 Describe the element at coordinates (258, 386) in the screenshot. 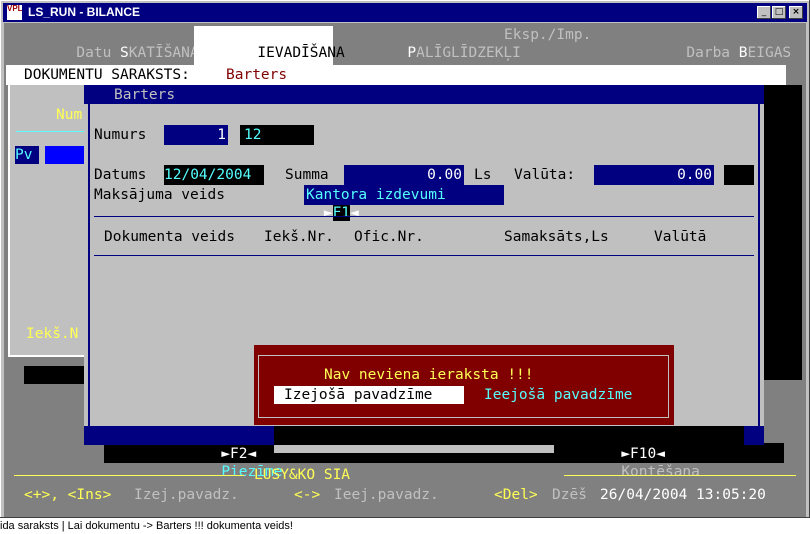

I see `alert-border-left` at that location.